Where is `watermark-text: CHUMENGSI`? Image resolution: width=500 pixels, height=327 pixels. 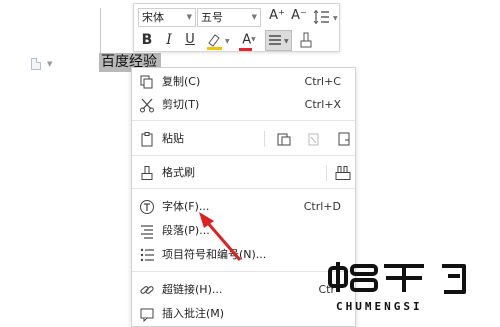
watermark-text: CHUMENGSI is located at coordinates (379, 306).